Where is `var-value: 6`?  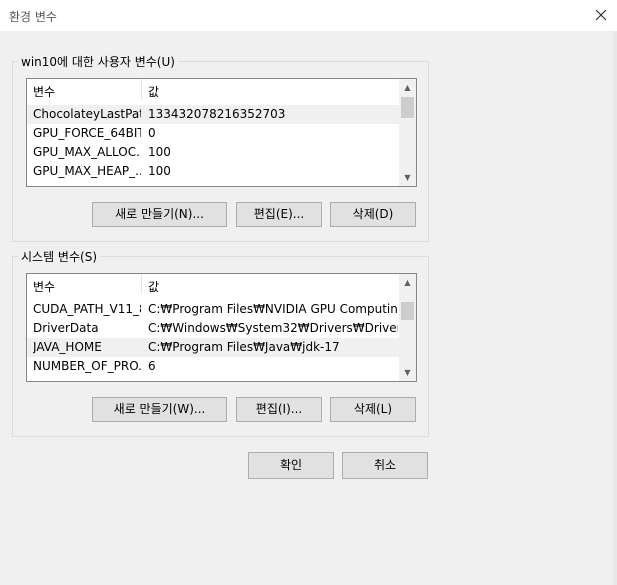 var-value: 6 is located at coordinates (152, 366).